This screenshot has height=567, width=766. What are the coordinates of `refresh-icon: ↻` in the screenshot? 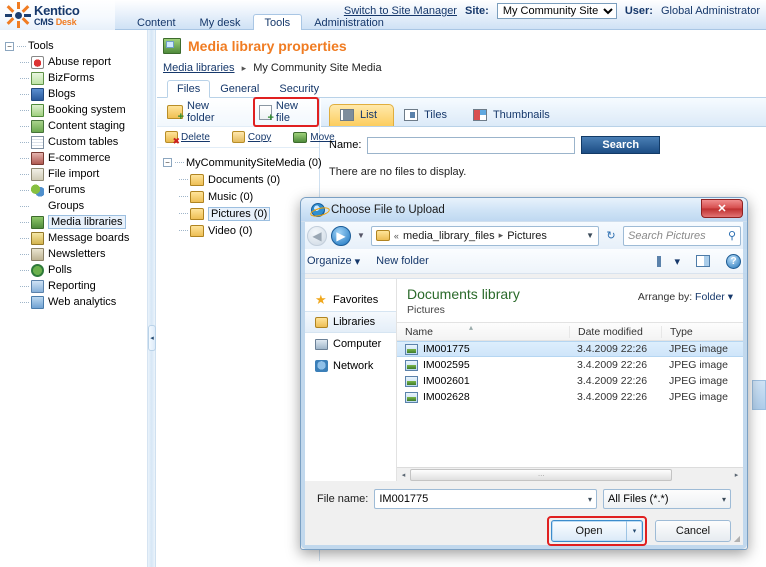 It's located at (611, 236).